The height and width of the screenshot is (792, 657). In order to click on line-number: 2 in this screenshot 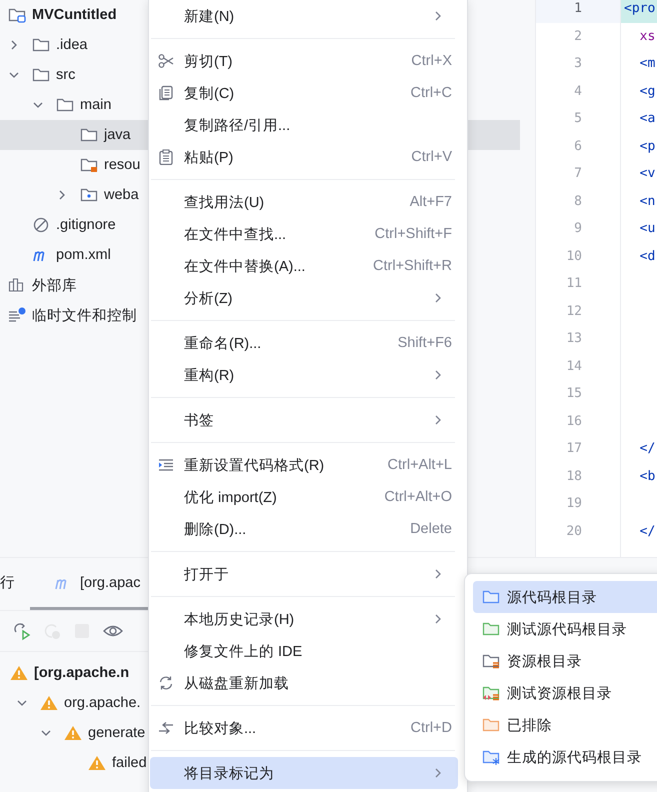, I will do `click(578, 37)`.